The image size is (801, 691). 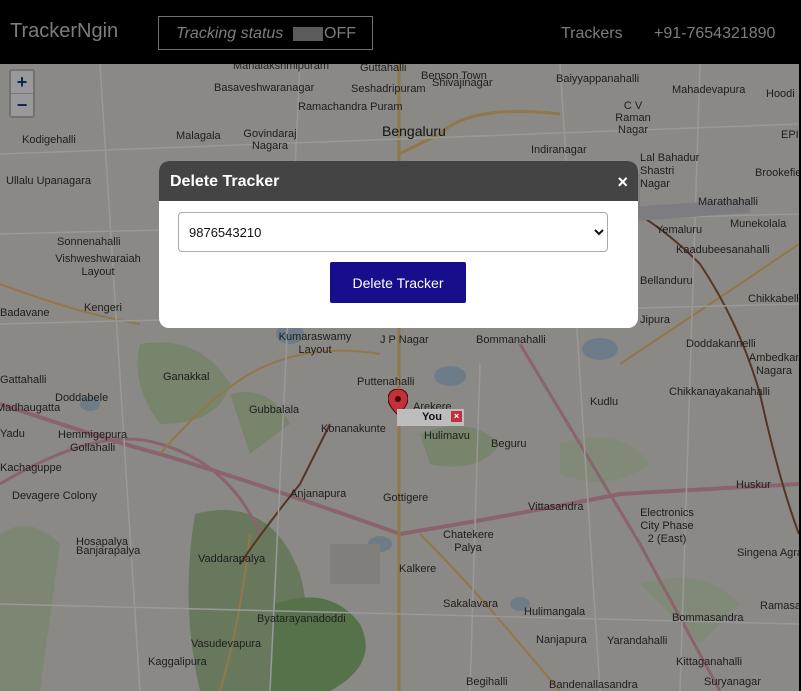 I want to click on you-label-text: You, so click(x=432, y=417).